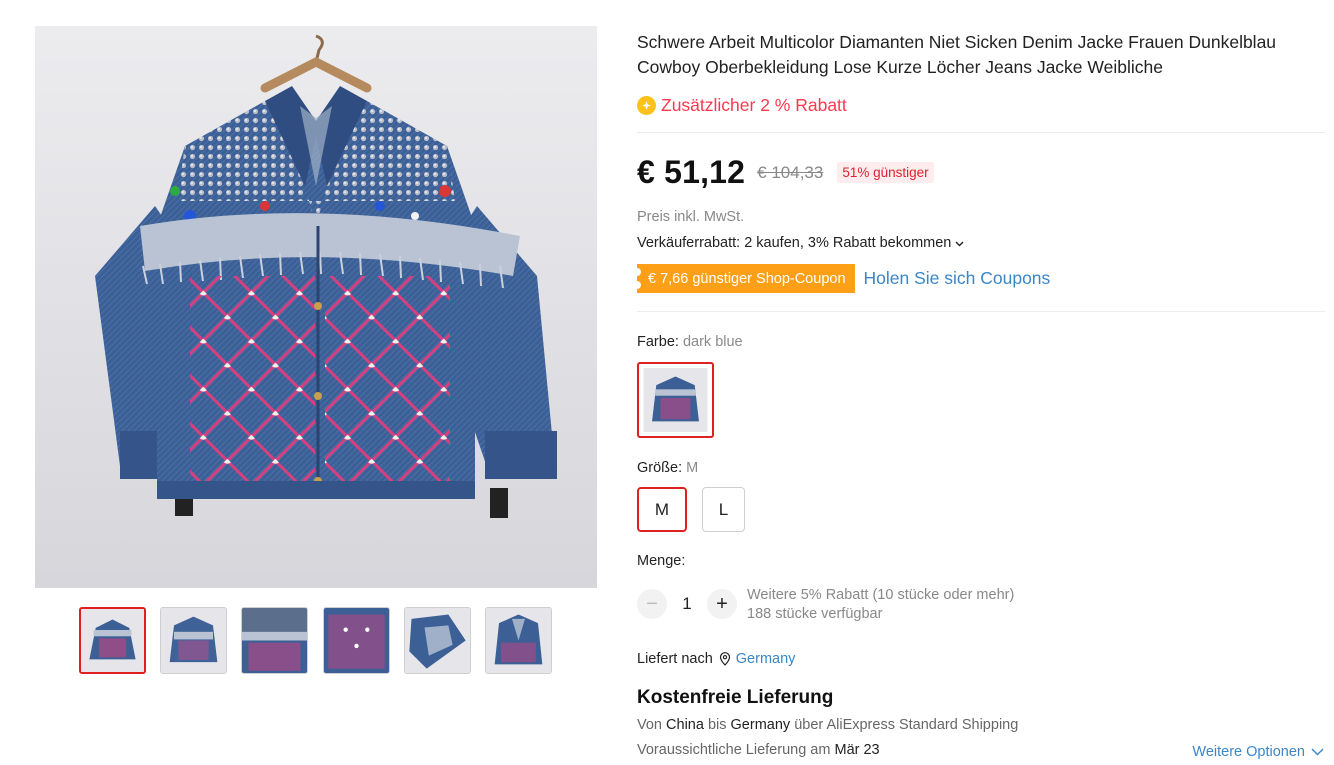 This screenshot has width=1334, height=765. Describe the element at coordinates (815, 614) in the screenshot. I see `stock-note: 188 stücke verfügbar` at that location.